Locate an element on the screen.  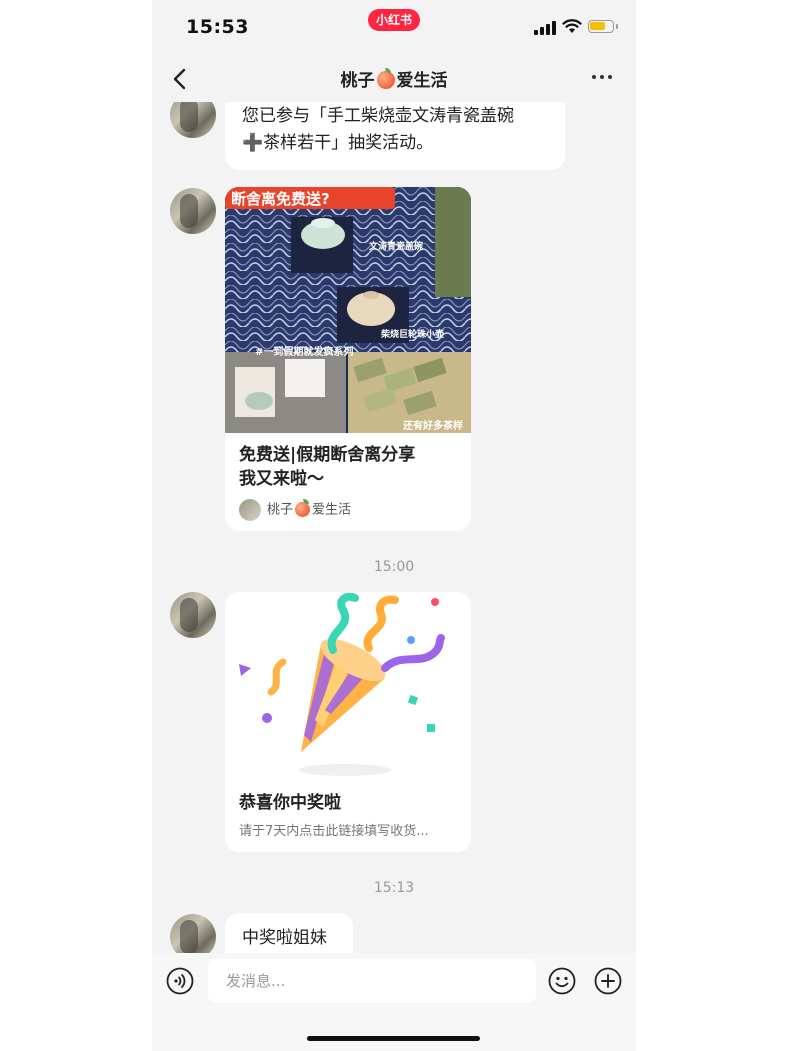
cover-label-series: #一到假期就发疯系列 is located at coordinates (304, 351).